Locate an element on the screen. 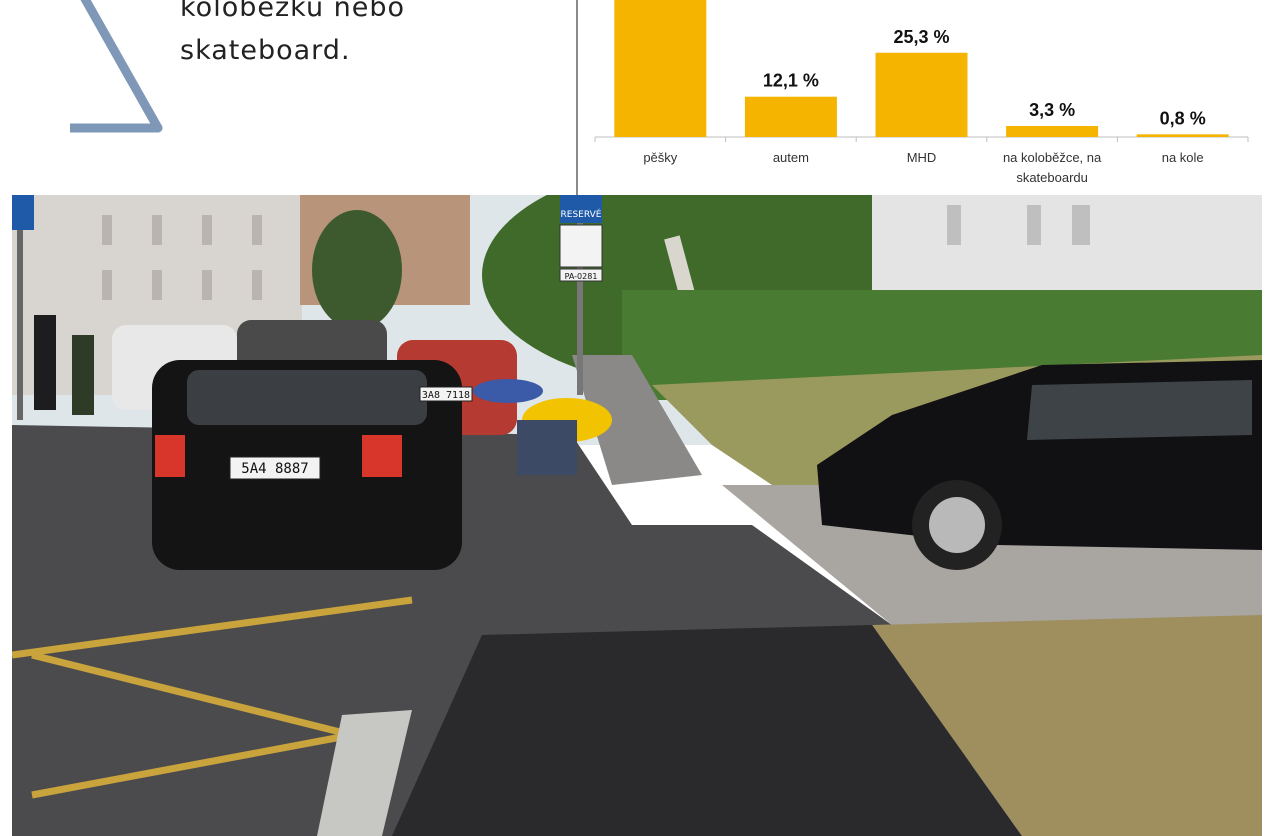  tail-light-left is located at coordinates (170, 456).